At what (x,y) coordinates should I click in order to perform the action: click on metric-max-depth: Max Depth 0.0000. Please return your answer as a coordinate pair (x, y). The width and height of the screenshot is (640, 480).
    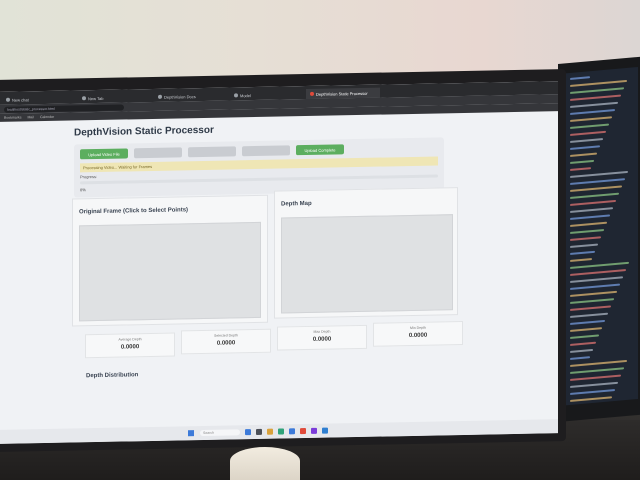
    Looking at the image, I should click on (322, 337).